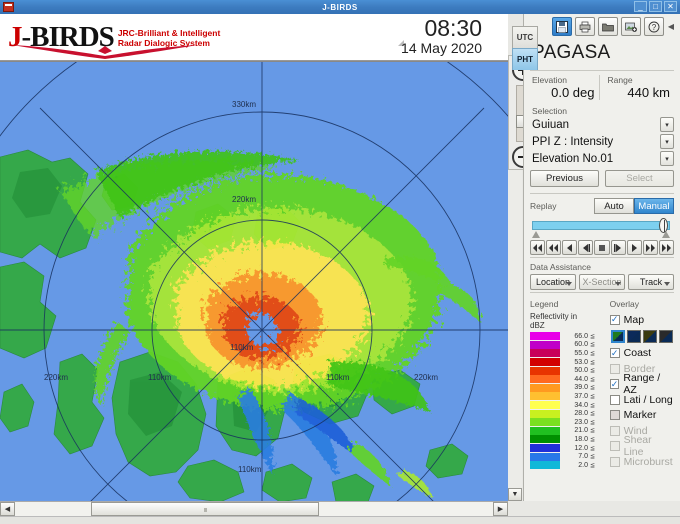 Image resolution: width=680 pixels, height=524 pixels. I want to click on tab-pht: PHT, so click(525, 59).